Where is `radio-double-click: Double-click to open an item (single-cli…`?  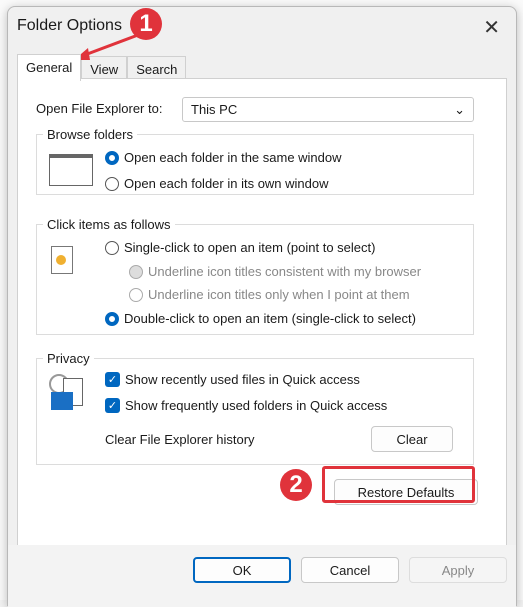
radio-double-click: Double-click to open an item (single-cli… is located at coordinates (260, 318).